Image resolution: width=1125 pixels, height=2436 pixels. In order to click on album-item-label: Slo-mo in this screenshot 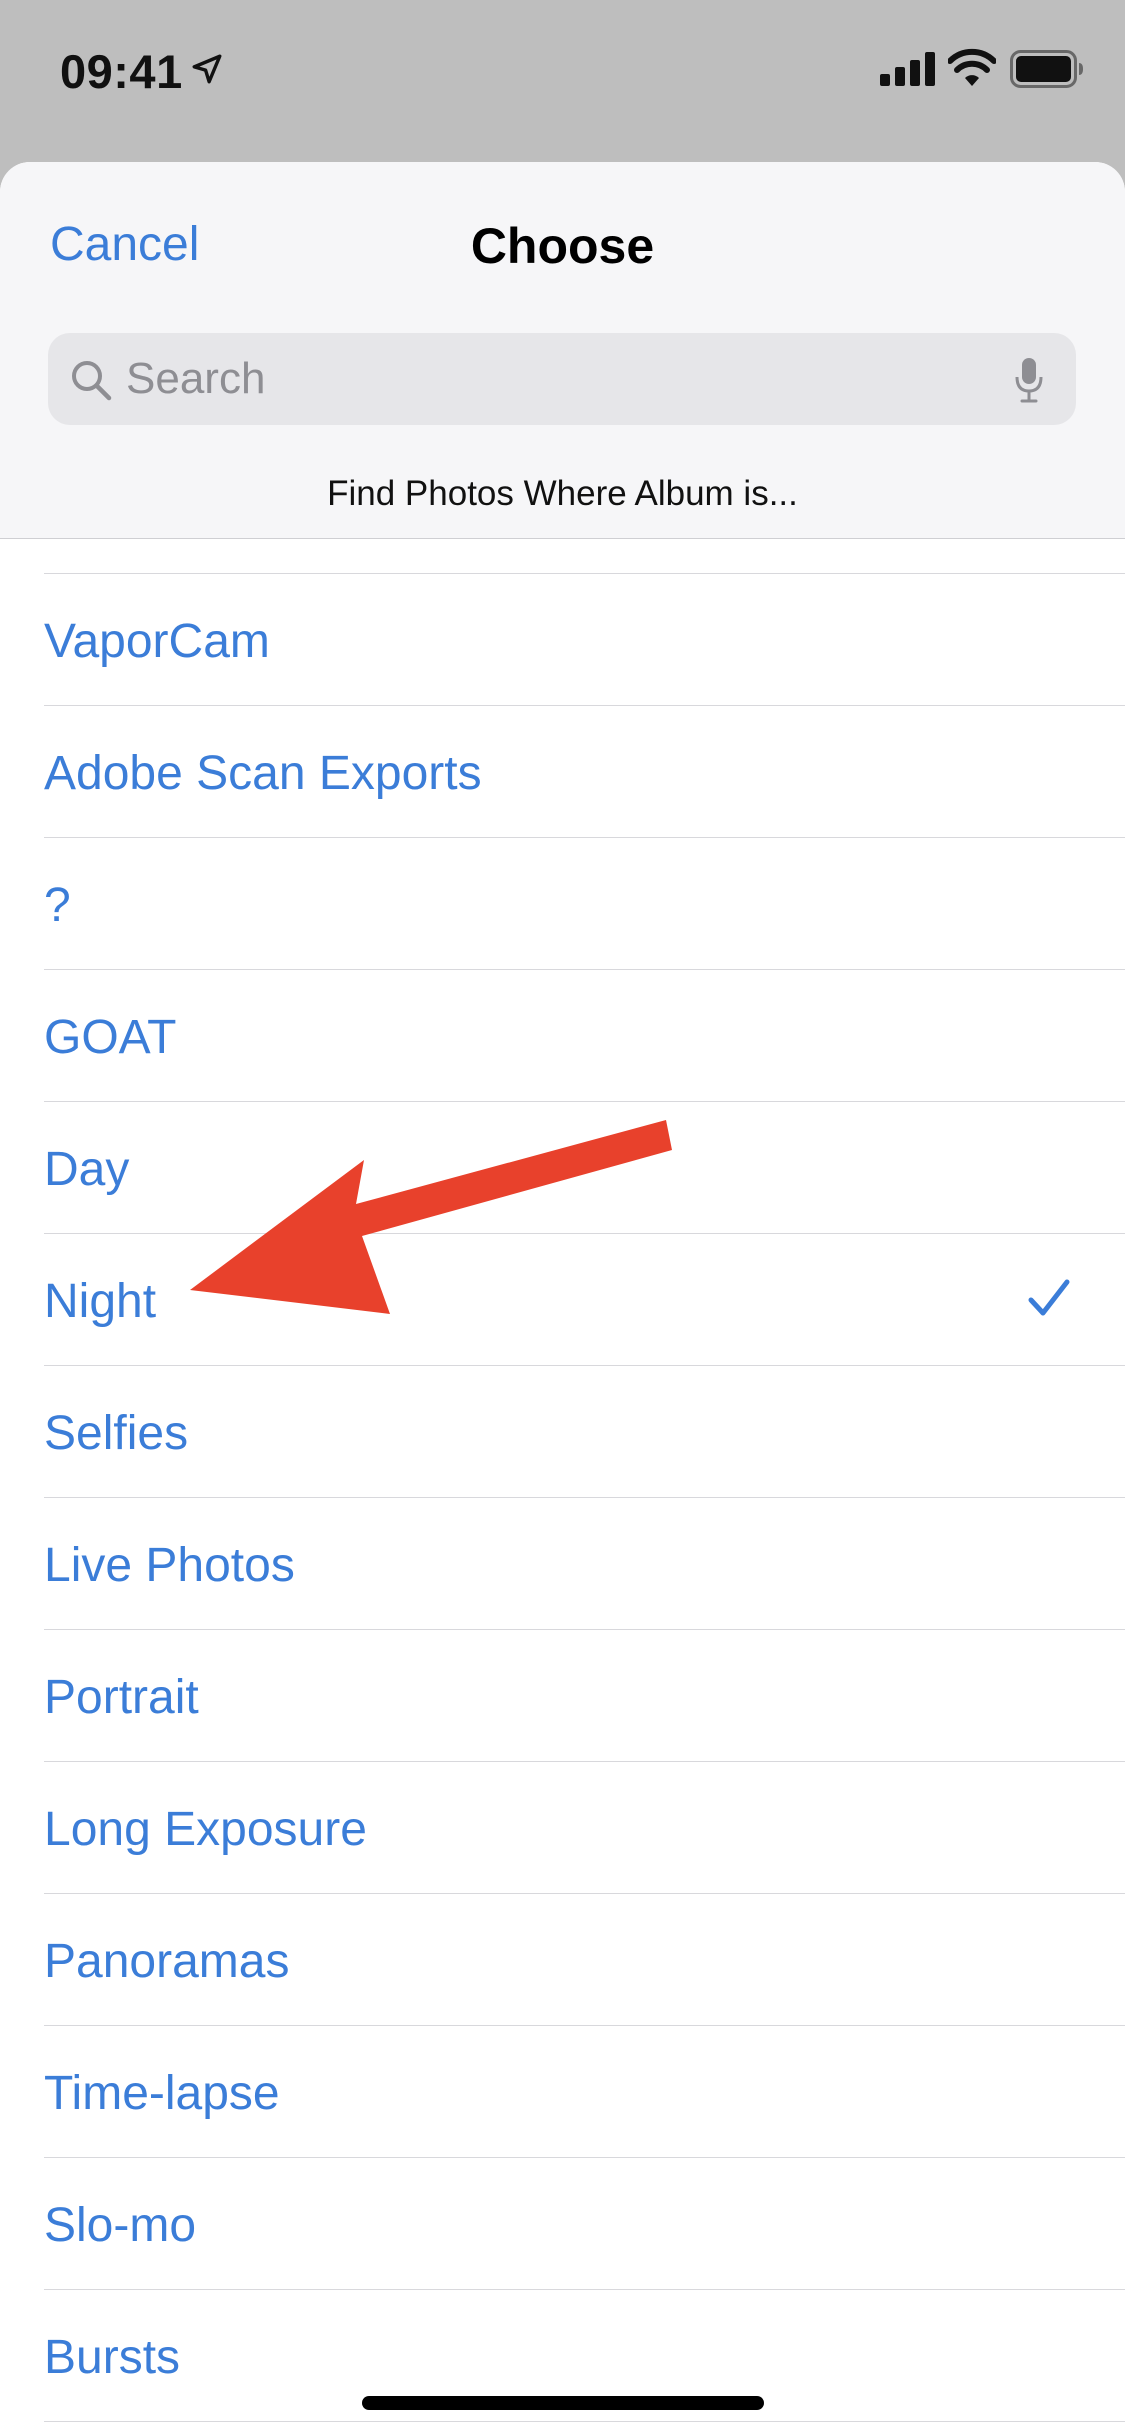, I will do `click(120, 2225)`.